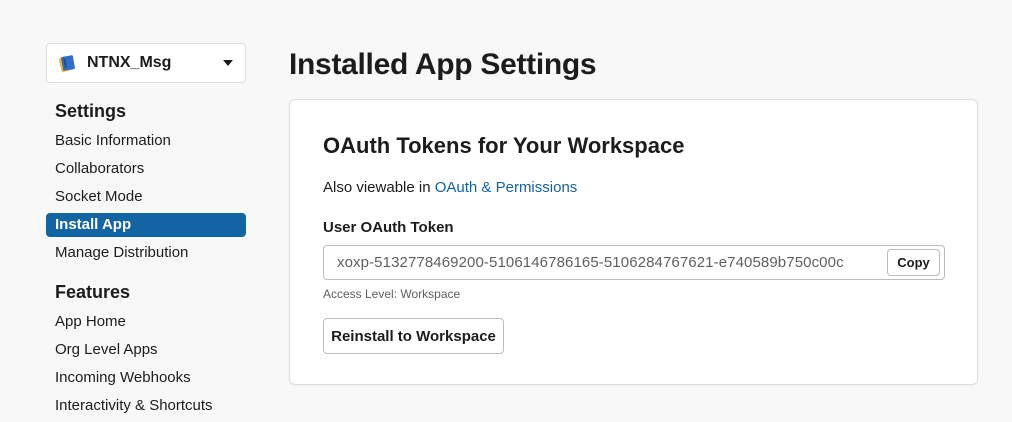 This screenshot has height=422, width=1012. Describe the element at coordinates (388, 227) in the screenshot. I see `user-oauth-token-label: User OAuth Token` at that location.